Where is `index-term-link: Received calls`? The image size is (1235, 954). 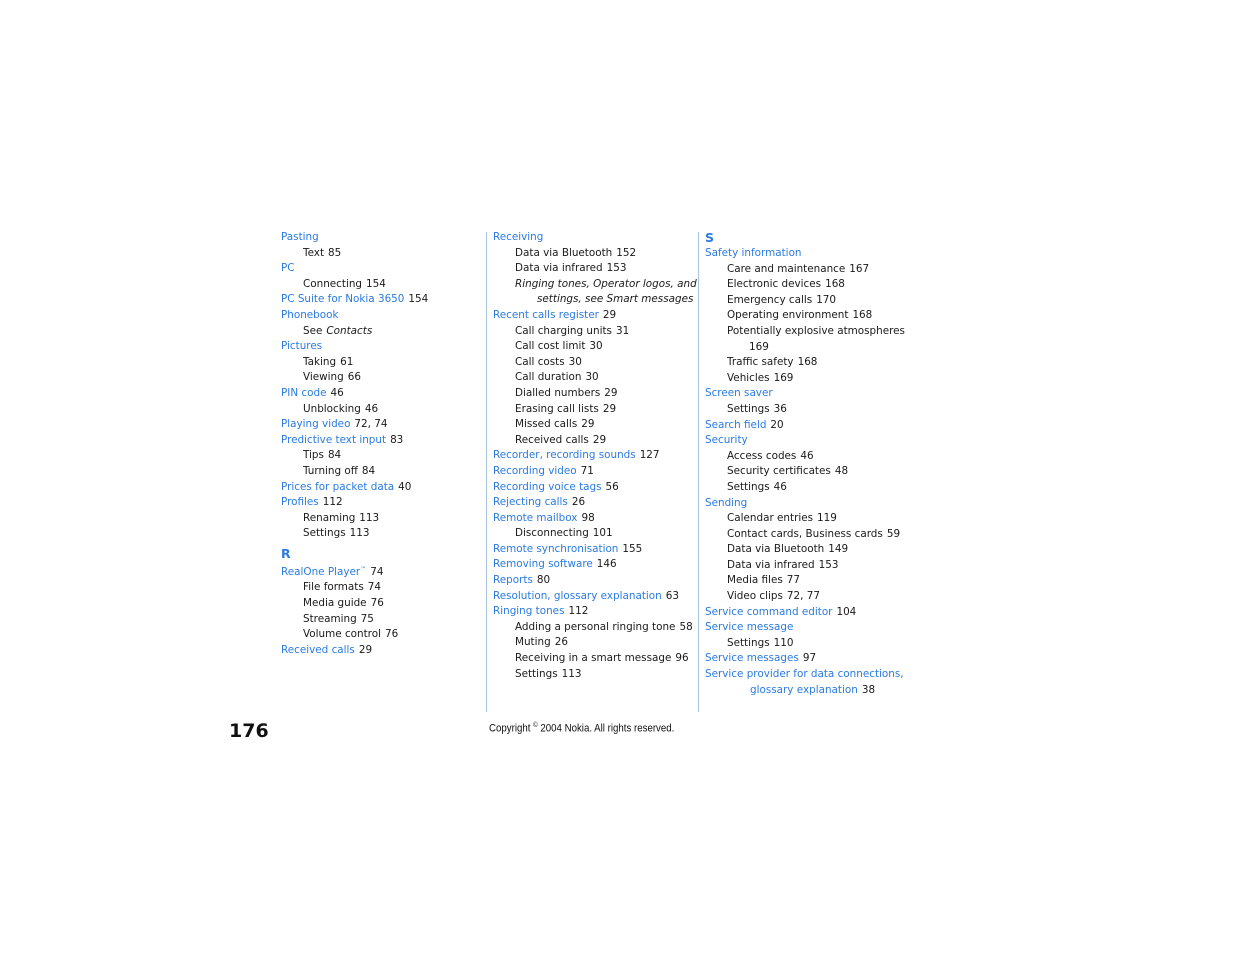 index-term-link: Received calls is located at coordinates (318, 650).